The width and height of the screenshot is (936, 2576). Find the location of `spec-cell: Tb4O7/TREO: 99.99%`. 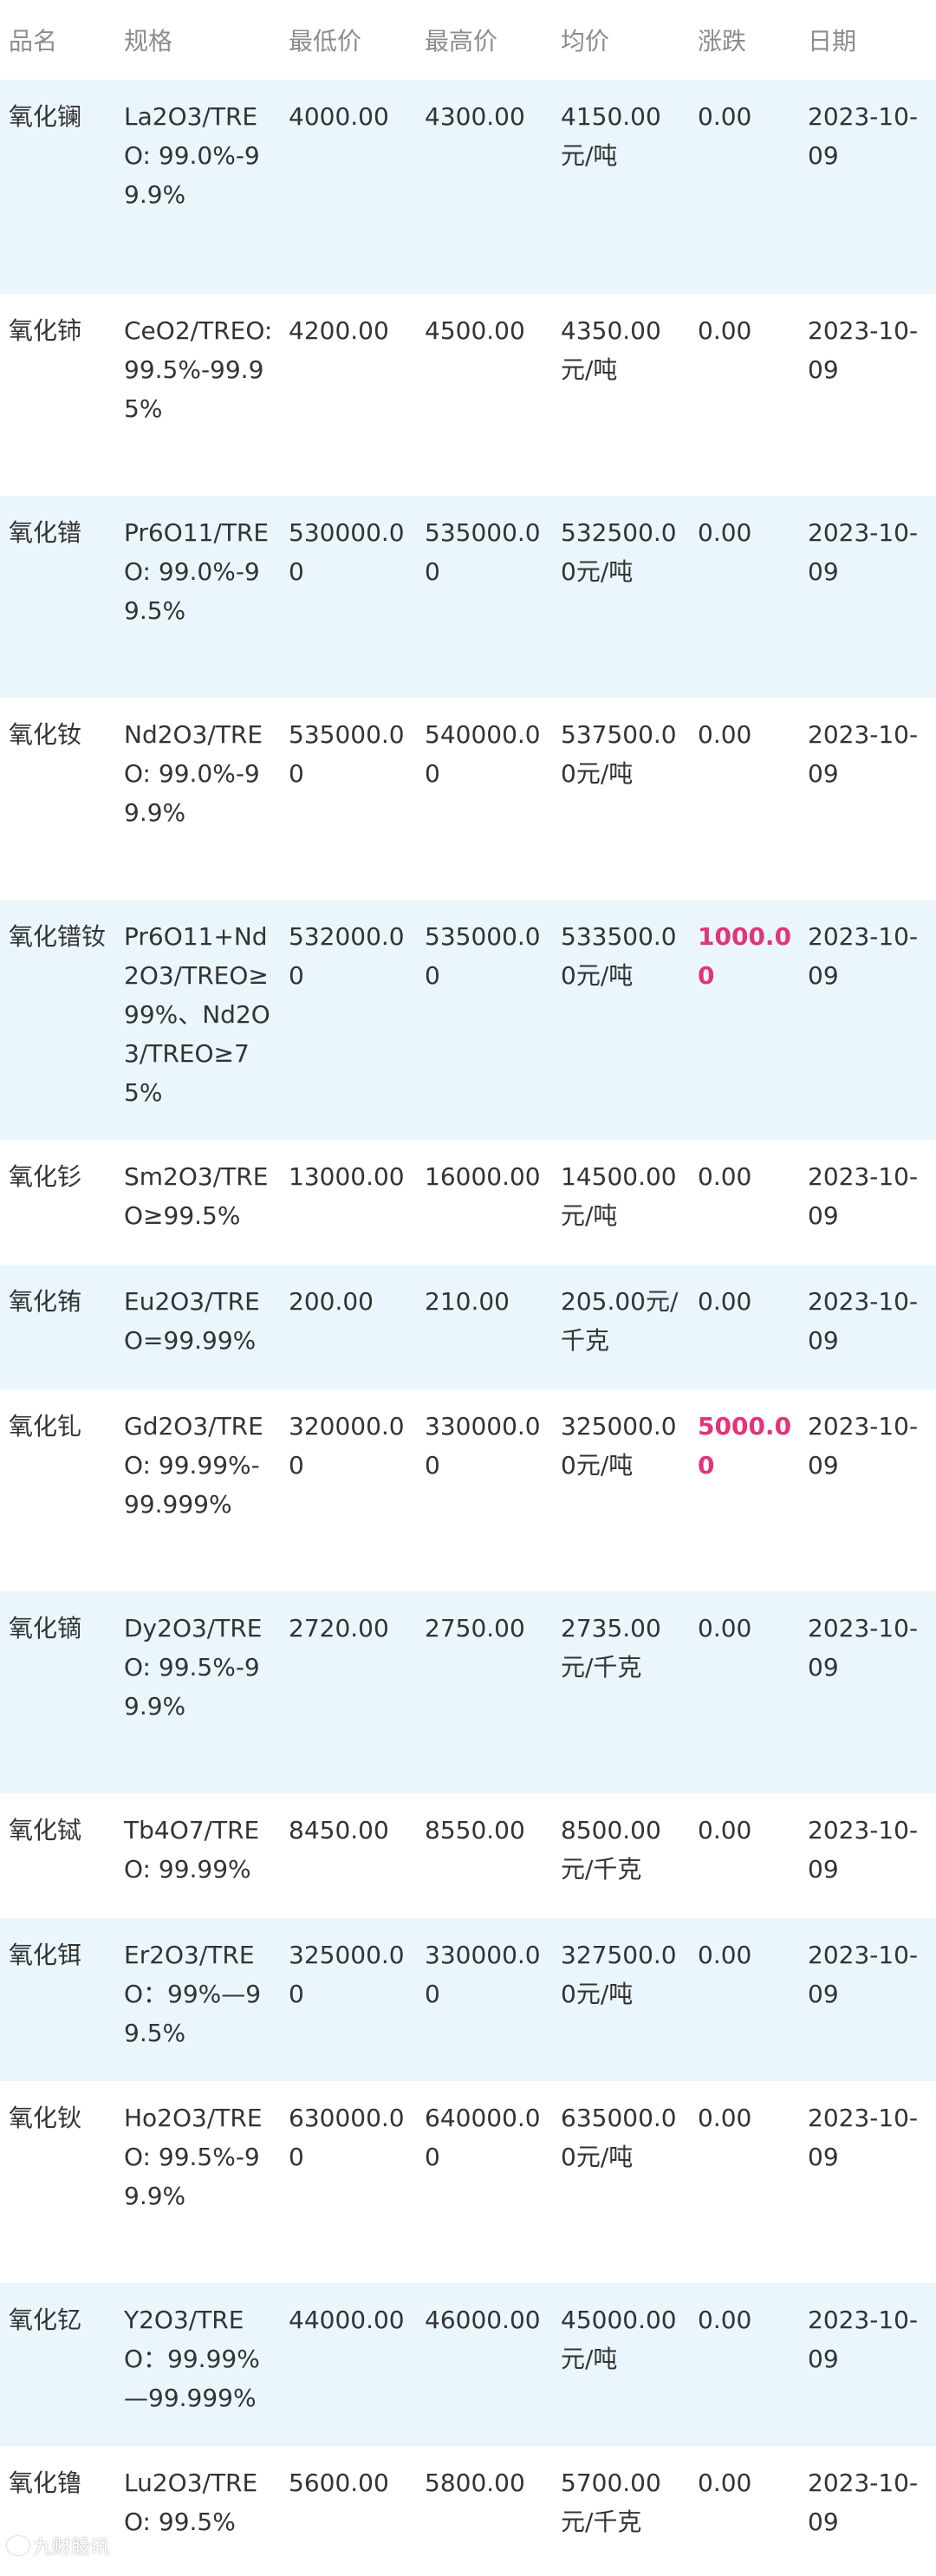

spec-cell: Tb4O7/TREO: 99.99% is located at coordinates (197, 1855).